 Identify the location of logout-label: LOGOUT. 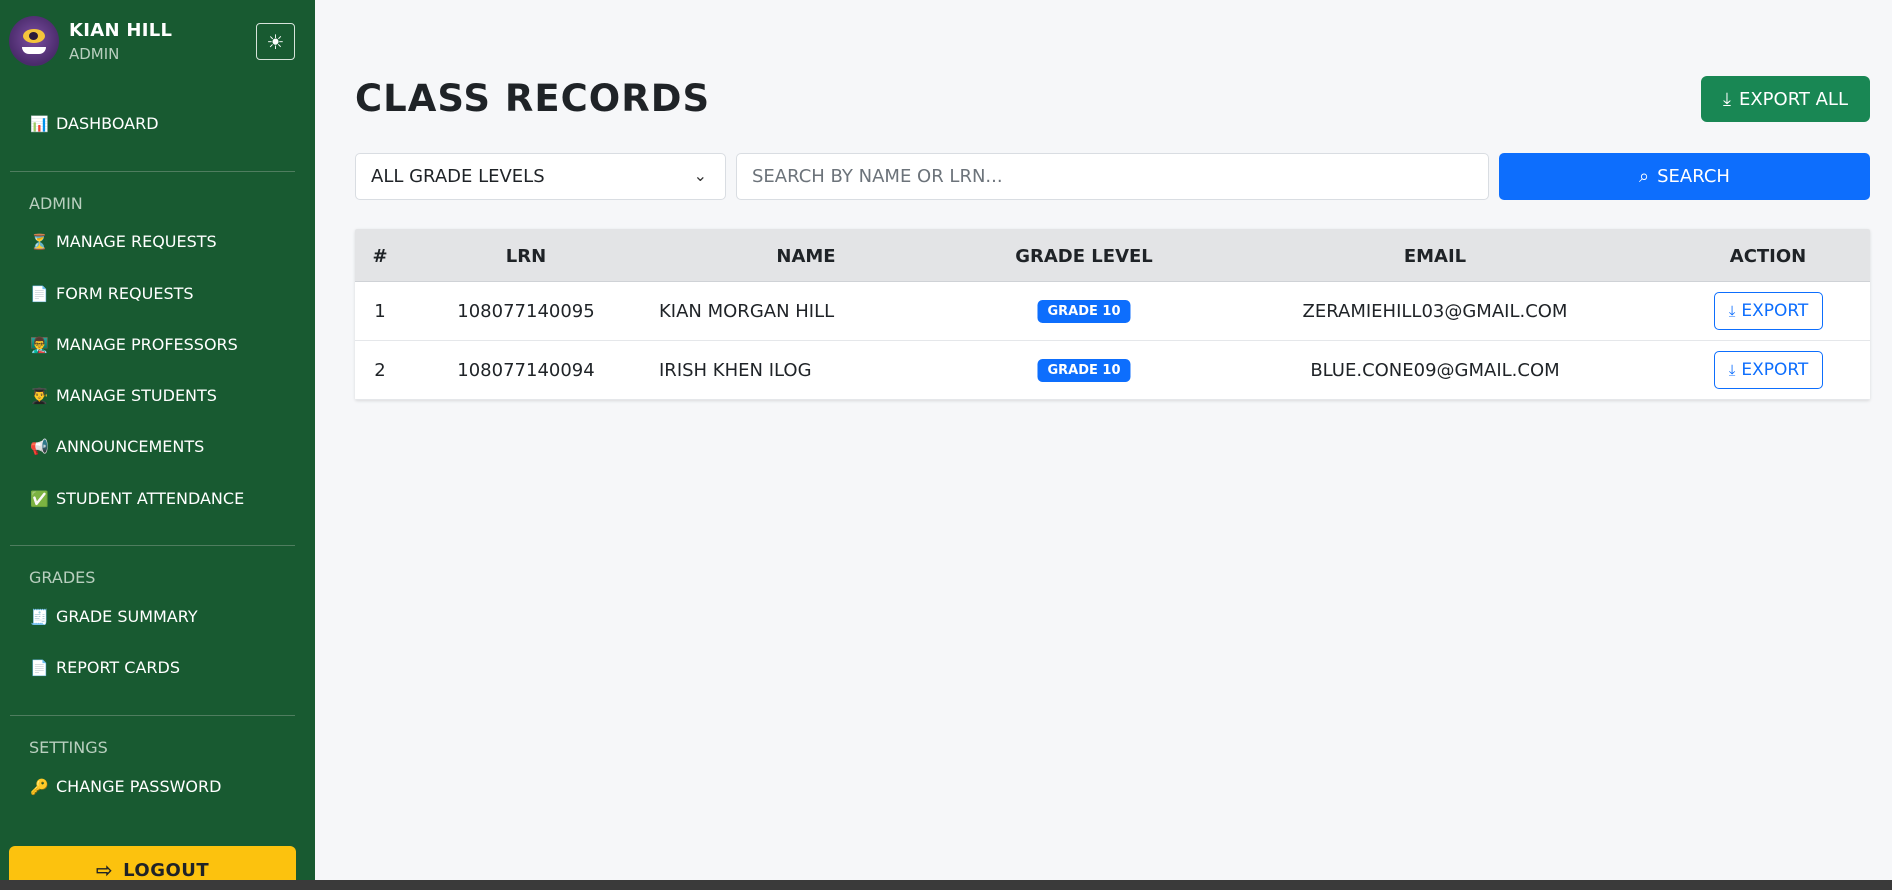
(166, 870).